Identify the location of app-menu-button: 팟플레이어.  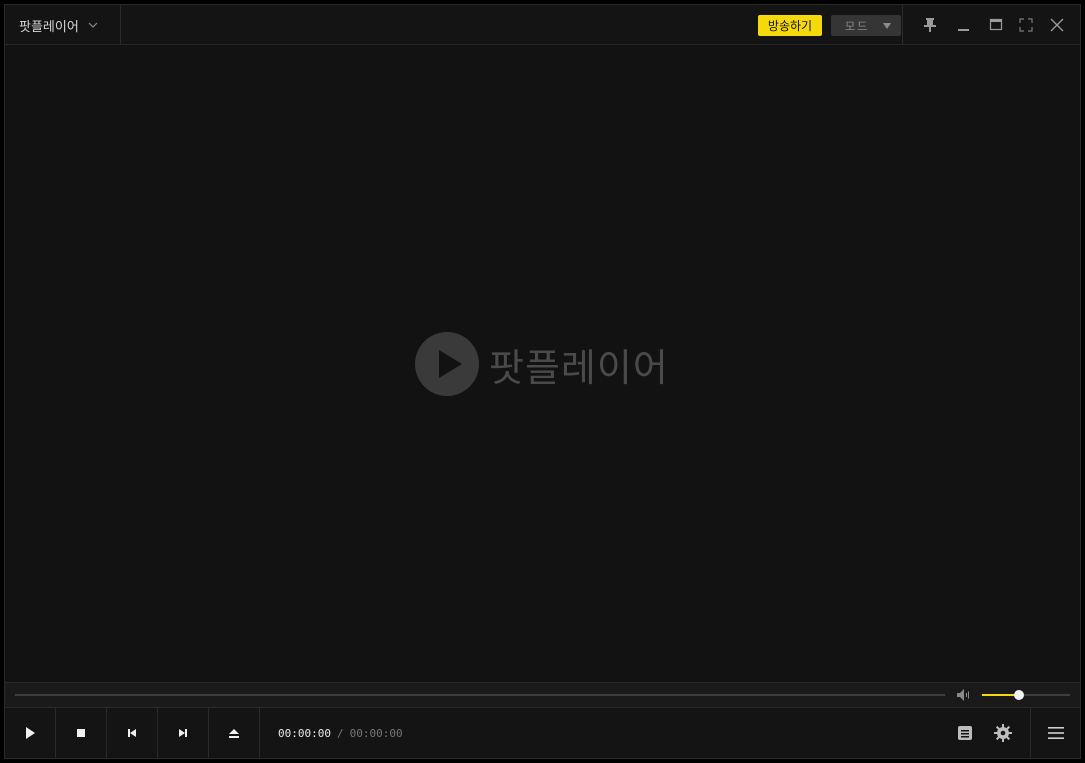
(63, 25).